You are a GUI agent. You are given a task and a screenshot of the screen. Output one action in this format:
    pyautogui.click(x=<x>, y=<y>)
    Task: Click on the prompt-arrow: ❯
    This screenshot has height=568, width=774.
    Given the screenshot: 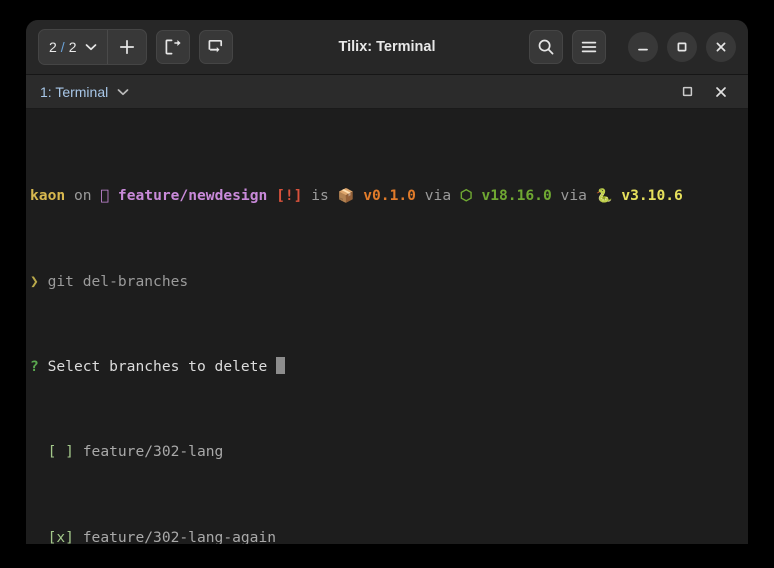 What is the action you would take?
    pyautogui.click(x=34, y=282)
    